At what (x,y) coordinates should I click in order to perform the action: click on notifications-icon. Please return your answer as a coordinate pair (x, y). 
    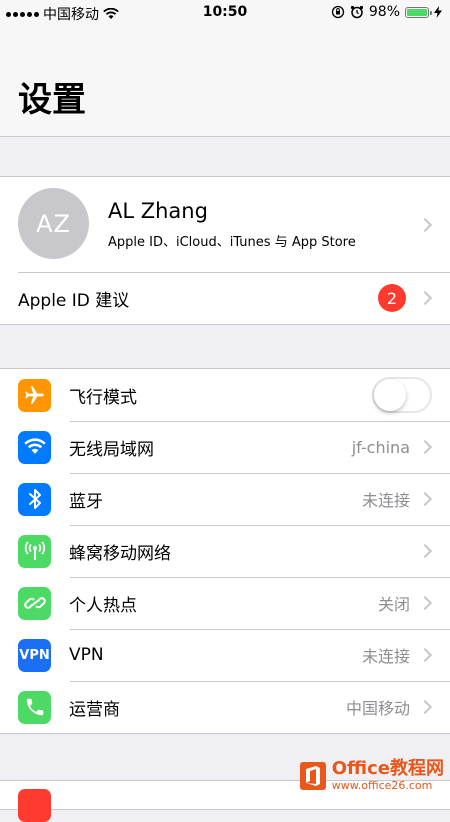
    Looking at the image, I should click on (34, 805).